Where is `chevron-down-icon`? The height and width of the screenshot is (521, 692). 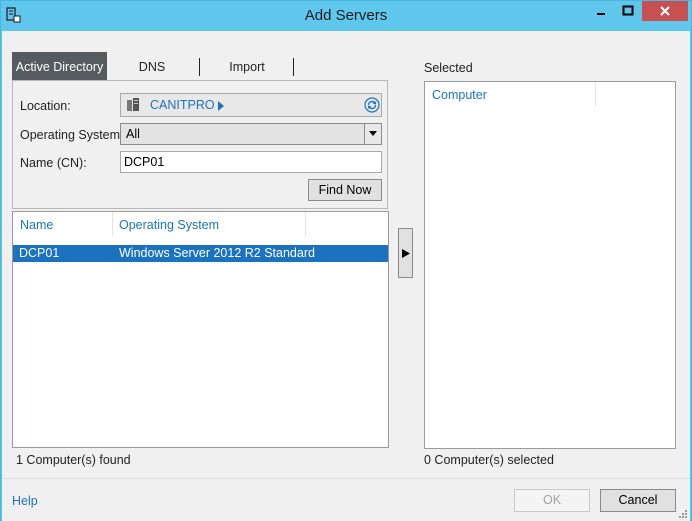 chevron-down-icon is located at coordinates (373, 133).